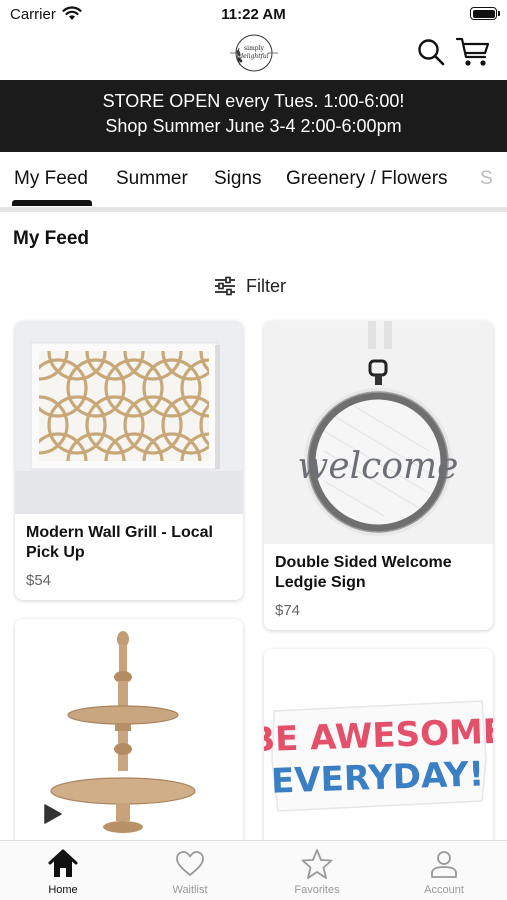 The height and width of the screenshot is (900, 507). Describe the element at coordinates (190, 890) in the screenshot. I see `nav-waitlist-label: Waitlist` at that location.